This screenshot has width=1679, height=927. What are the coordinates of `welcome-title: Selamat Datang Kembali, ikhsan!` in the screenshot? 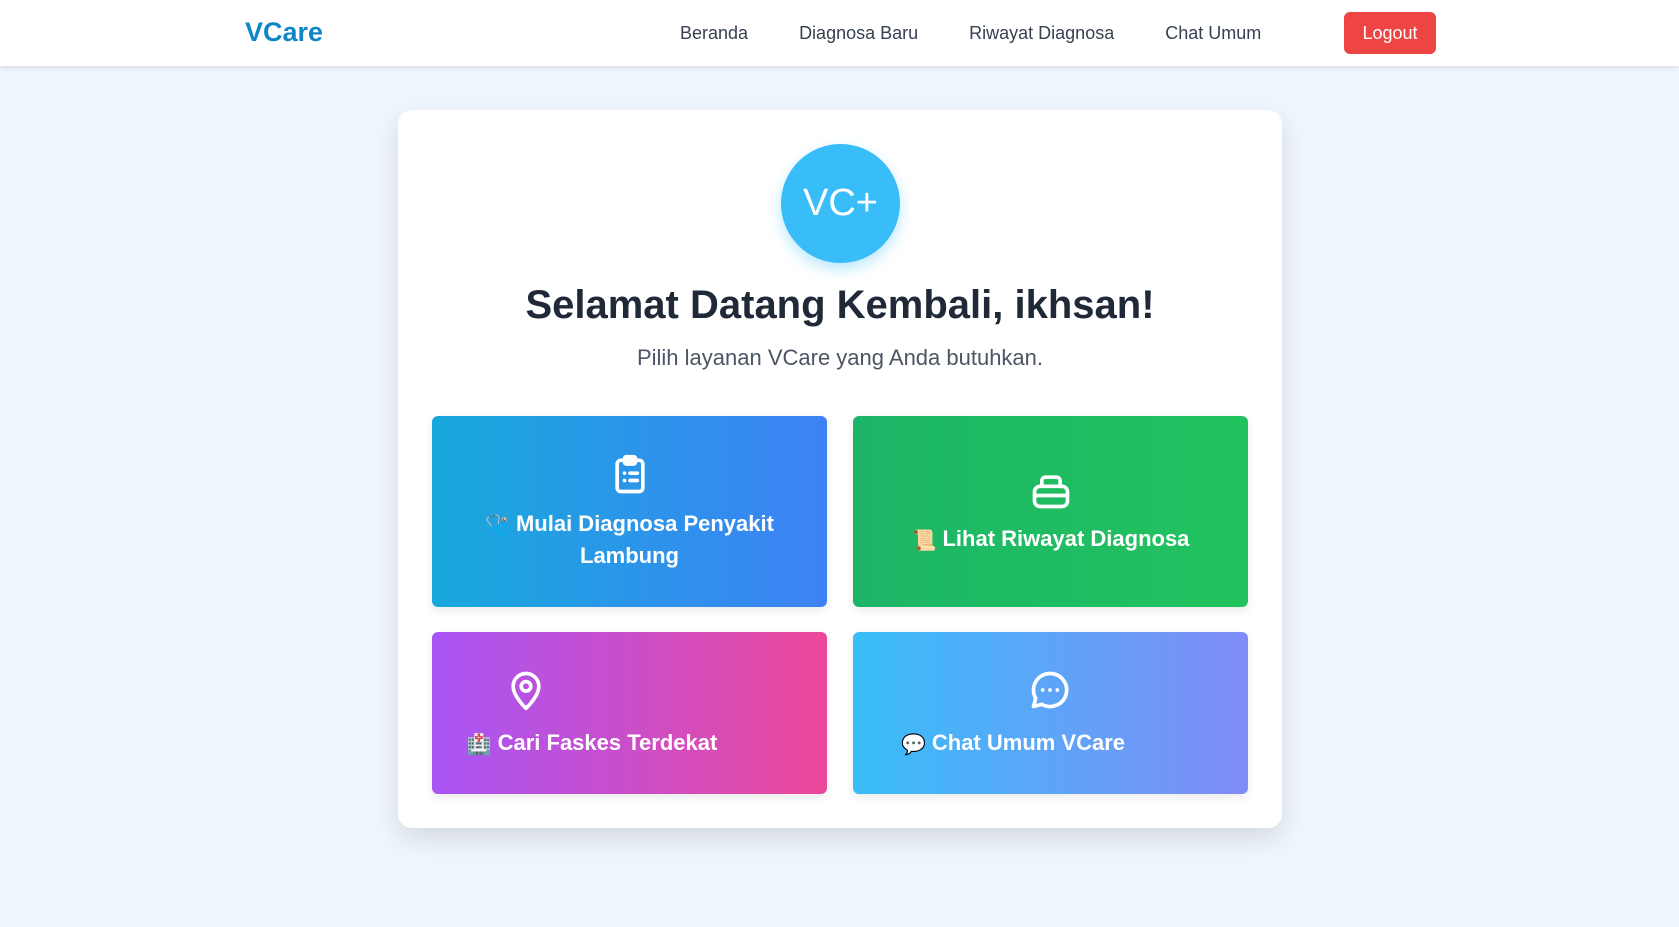 It's located at (840, 305).